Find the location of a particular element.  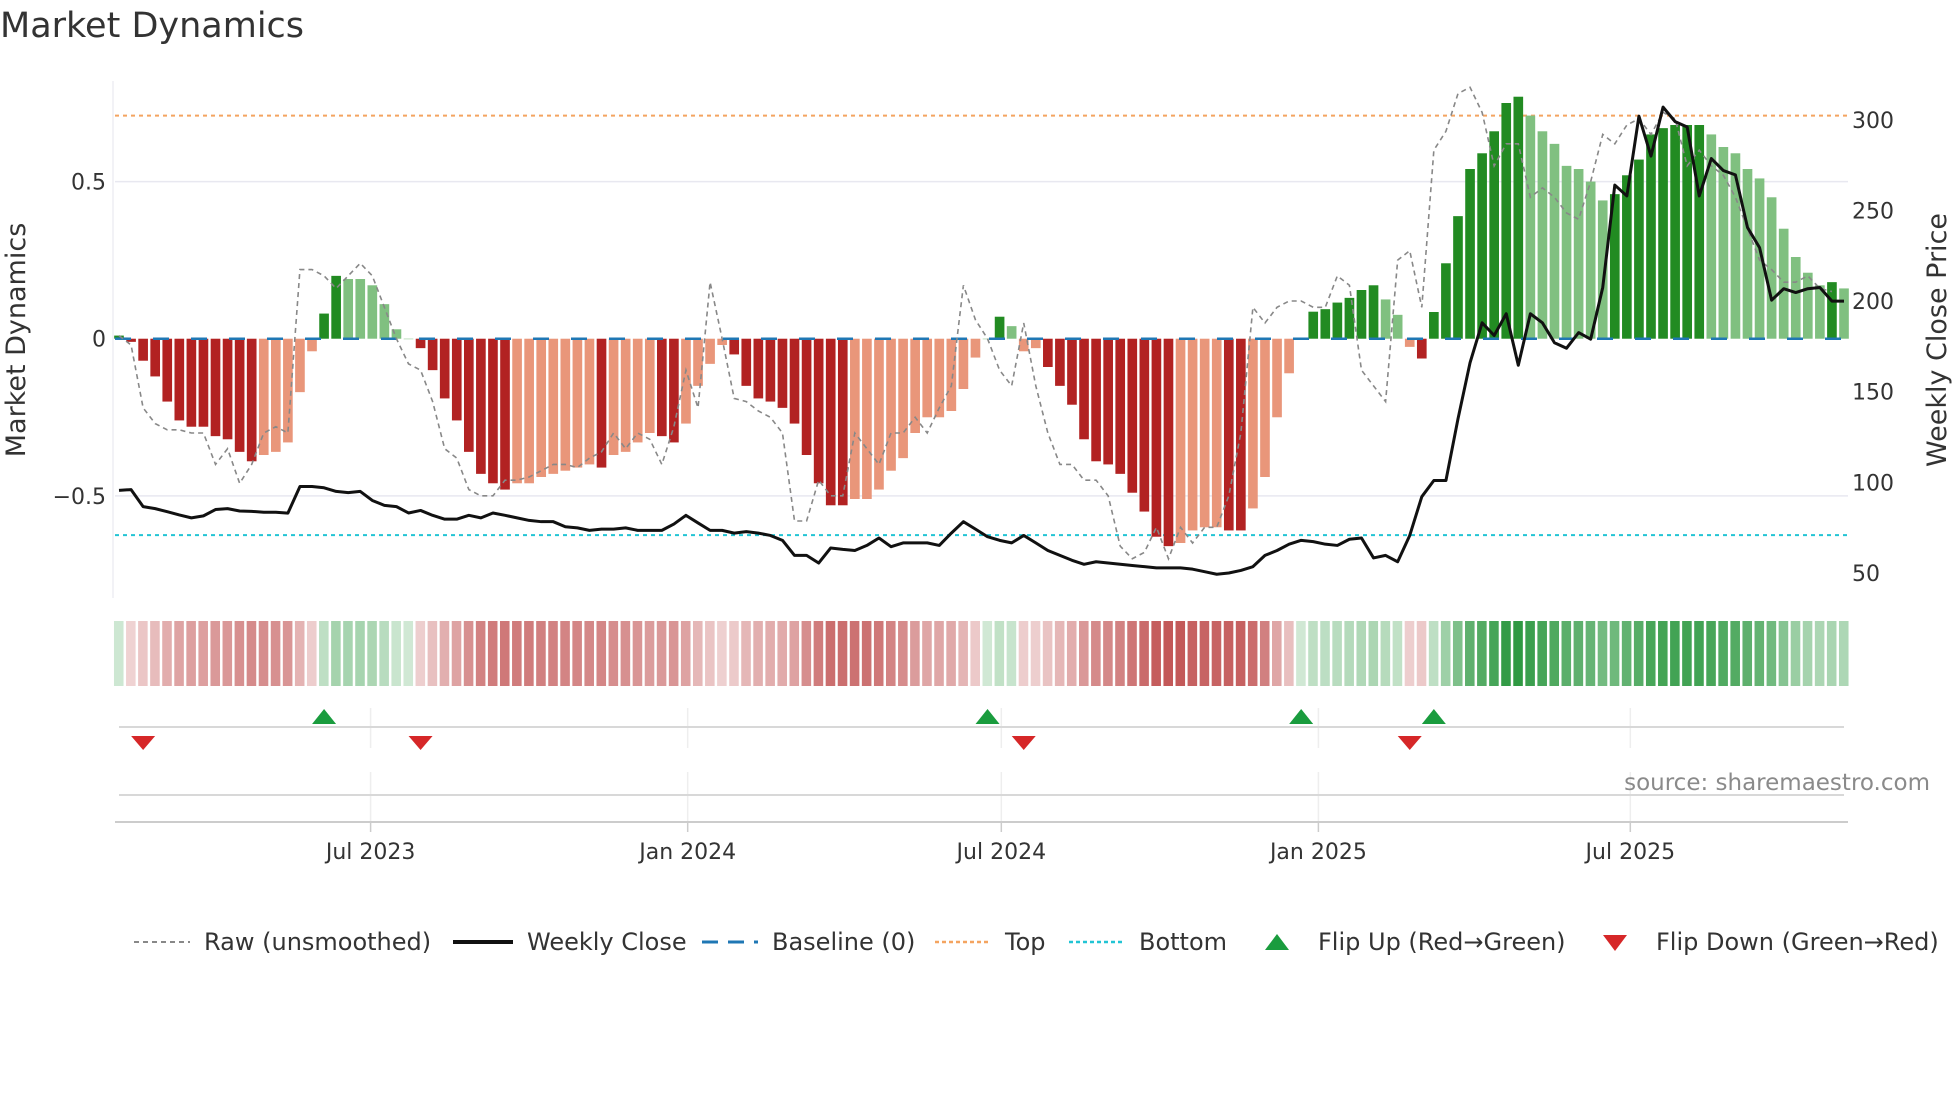

legend-close: Weekly Close is located at coordinates (570, 942).